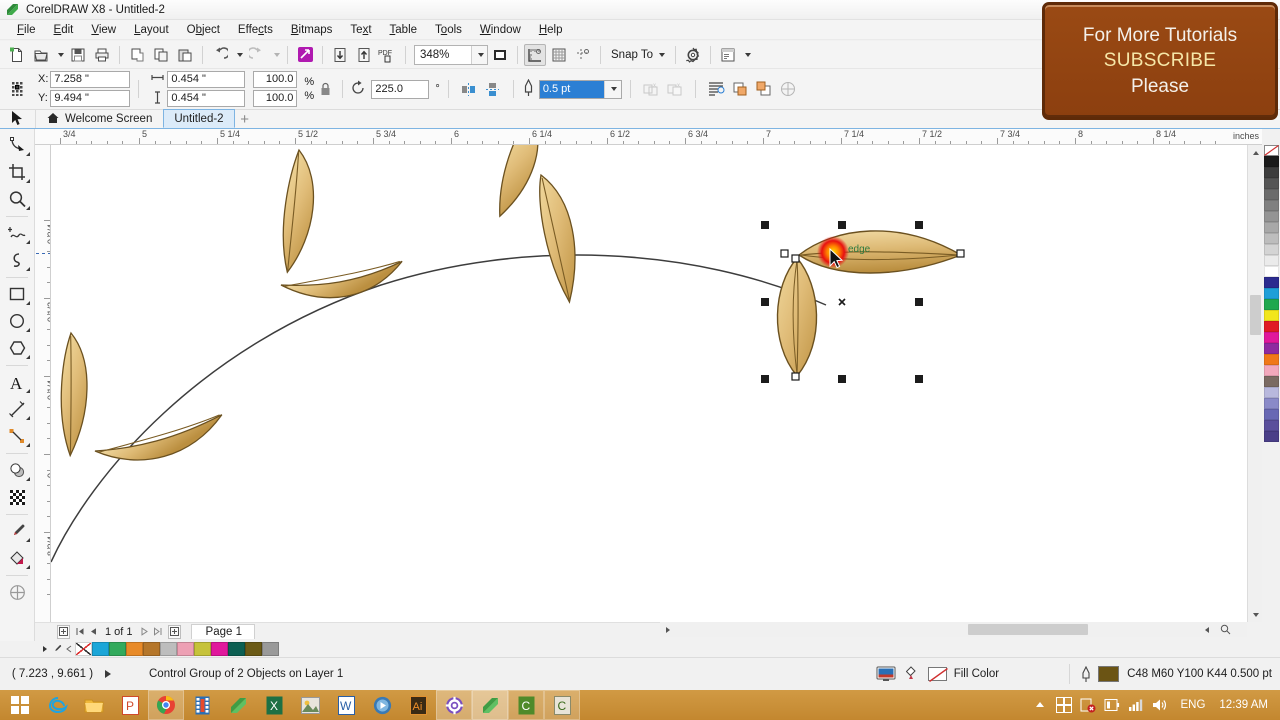  What do you see at coordinates (69, 649) in the screenshot?
I see `palette-scroll-left-icon` at bounding box center [69, 649].